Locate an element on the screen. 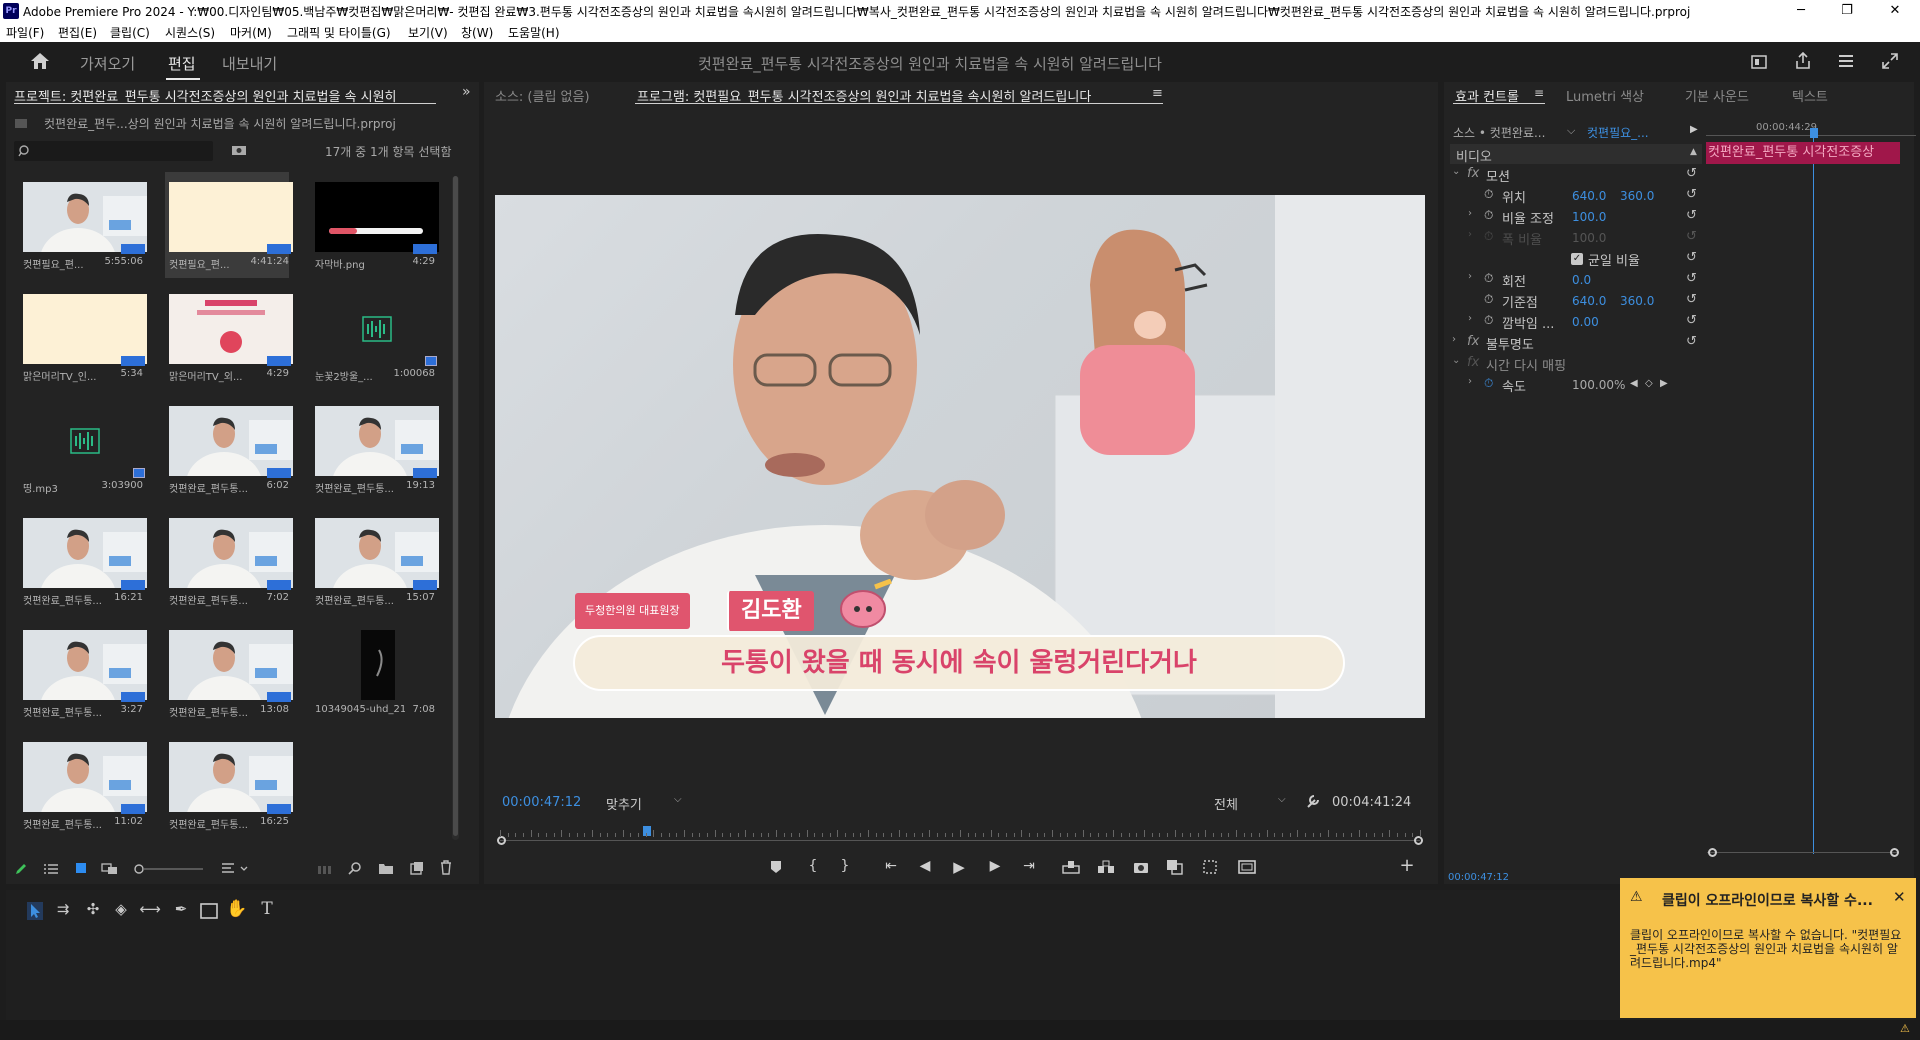  project-item: 컷편완료_편두통... 16:25 is located at coordinates (229, 785).